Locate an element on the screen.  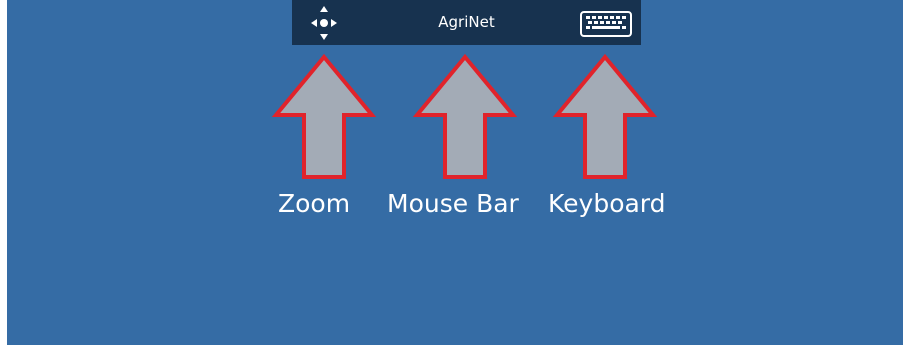
keyboard-label: Keyboard is located at coordinates (607, 203).